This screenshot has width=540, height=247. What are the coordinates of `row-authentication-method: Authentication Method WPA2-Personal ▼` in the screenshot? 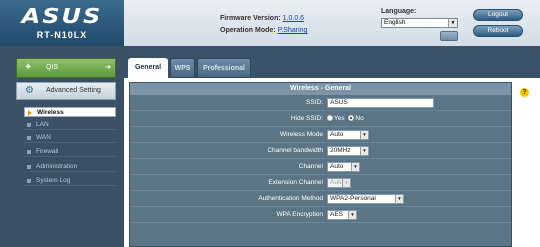 It's located at (320, 199).